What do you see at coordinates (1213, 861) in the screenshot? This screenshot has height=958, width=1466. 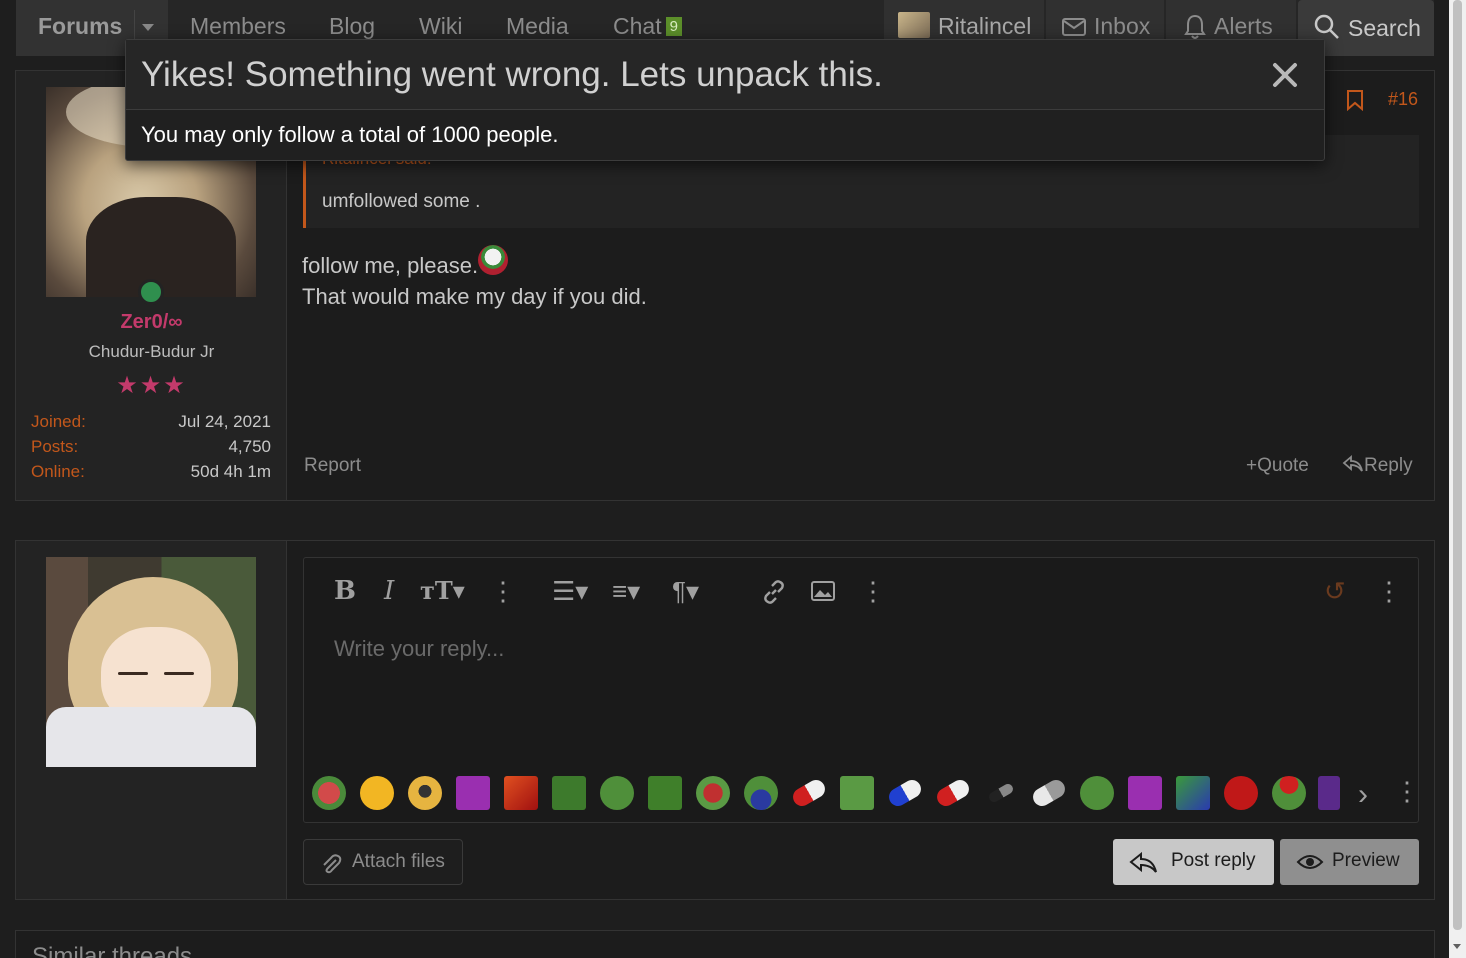 I see `post-reply-label: Post reply` at bounding box center [1213, 861].